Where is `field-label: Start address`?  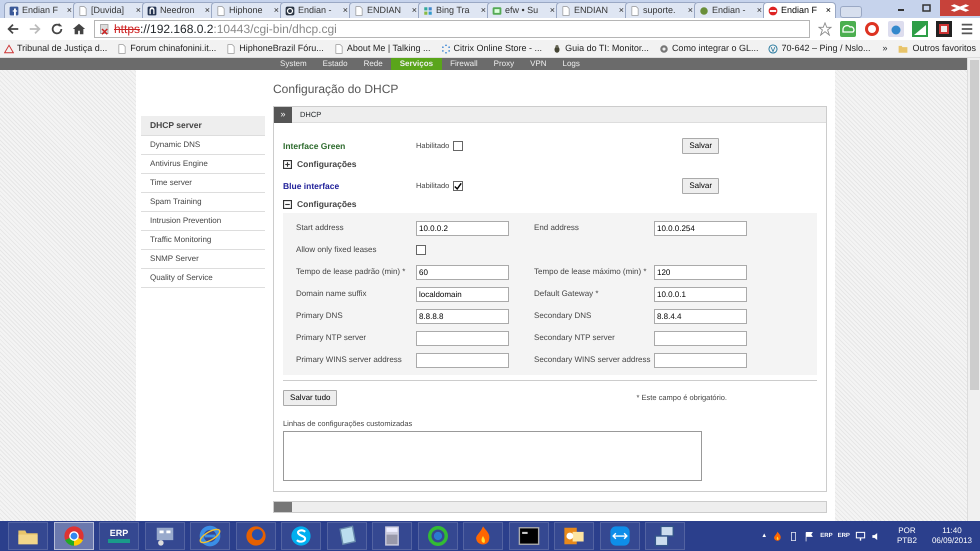
field-label: Start address is located at coordinates (320, 228).